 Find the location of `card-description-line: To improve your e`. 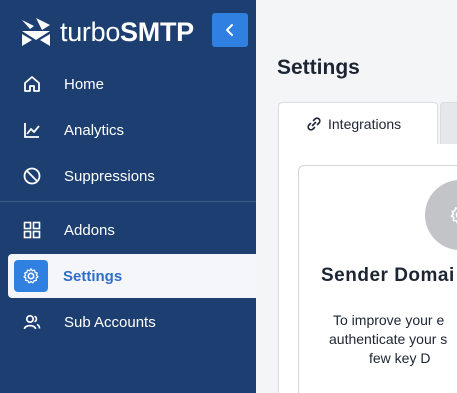

card-description-line: To improve your e is located at coordinates (389, 320).